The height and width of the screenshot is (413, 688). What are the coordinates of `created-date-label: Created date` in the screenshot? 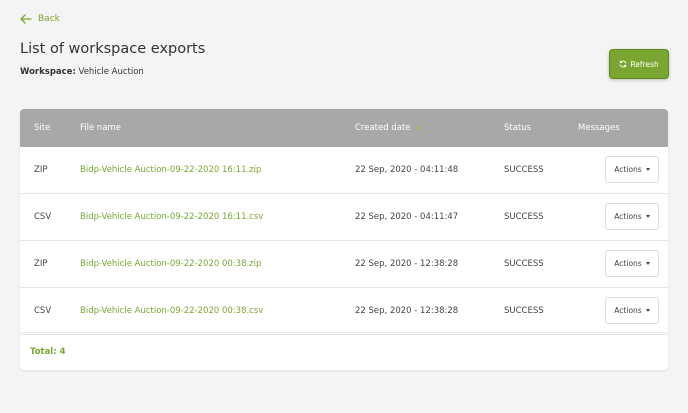 It's located at (383, 128).